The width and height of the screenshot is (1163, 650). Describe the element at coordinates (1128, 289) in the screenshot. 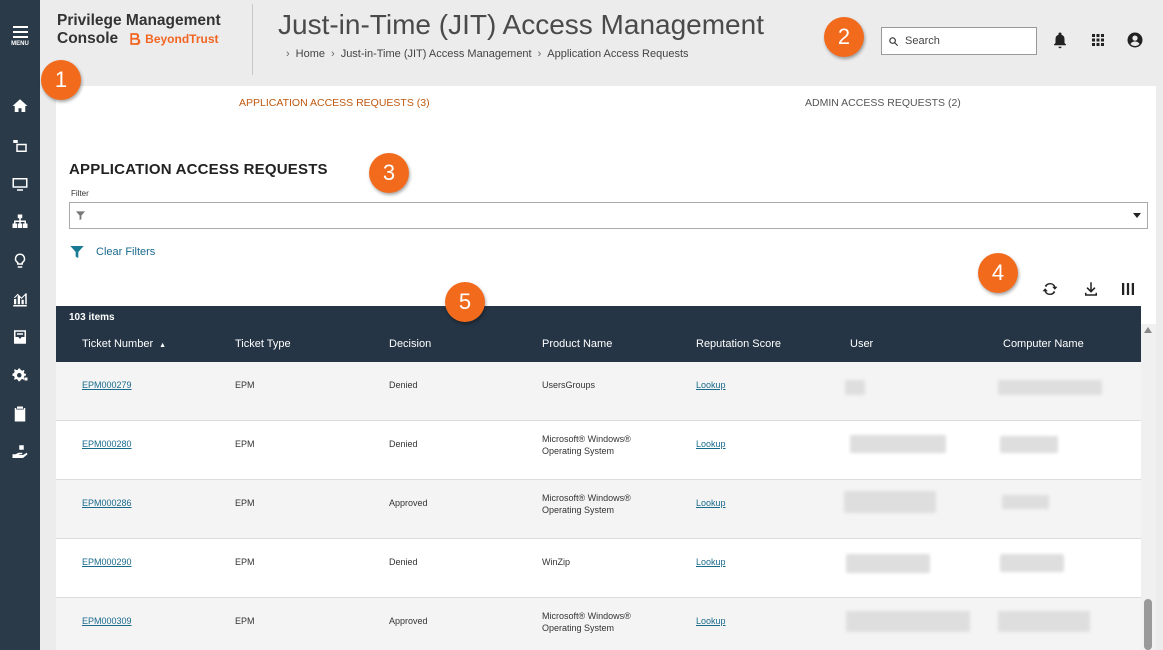

I see `columns-icon` at that location.